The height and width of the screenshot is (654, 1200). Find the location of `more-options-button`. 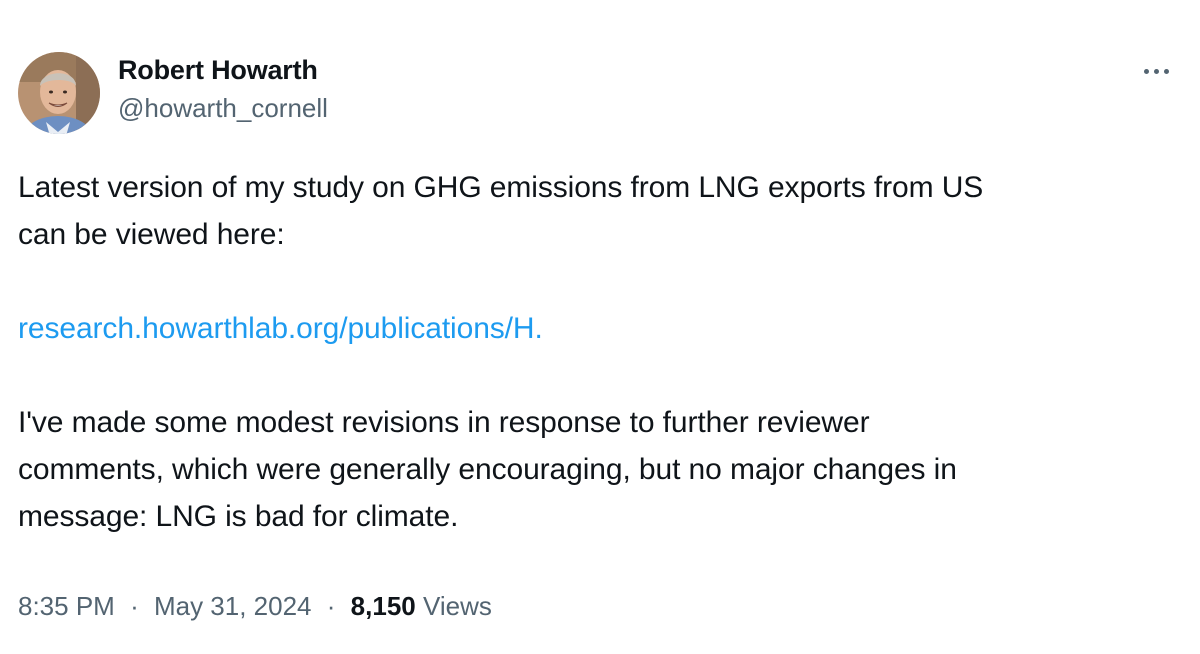

more-options-button is located at coordinates (1156, 71).